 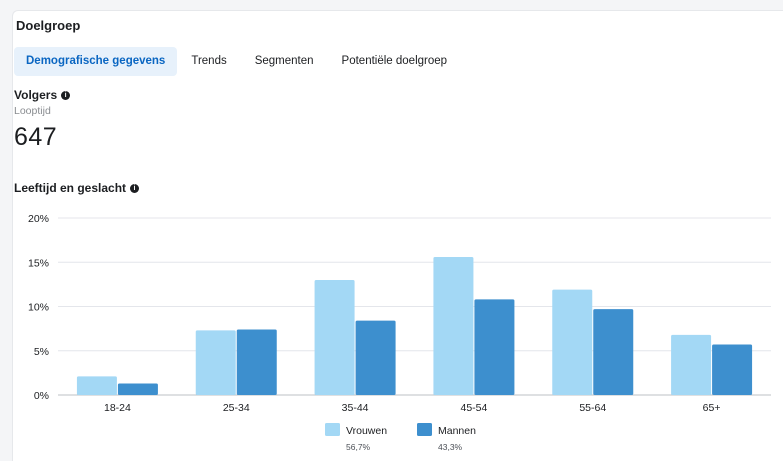 I want to click on y-tick-label: 20%, so click(x=38, y=219).